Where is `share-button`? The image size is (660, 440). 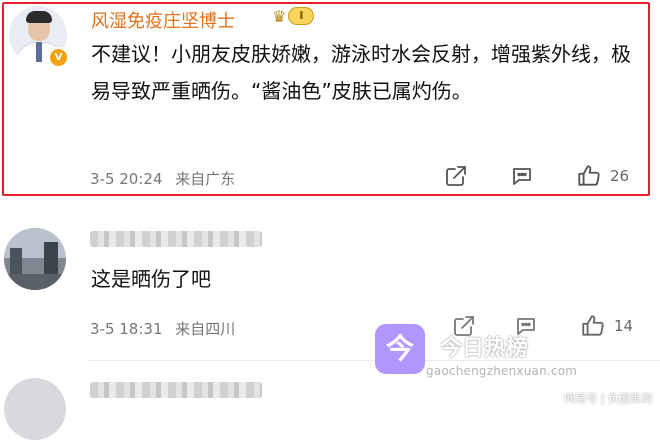
share-button is located at coordinates (456, 176).